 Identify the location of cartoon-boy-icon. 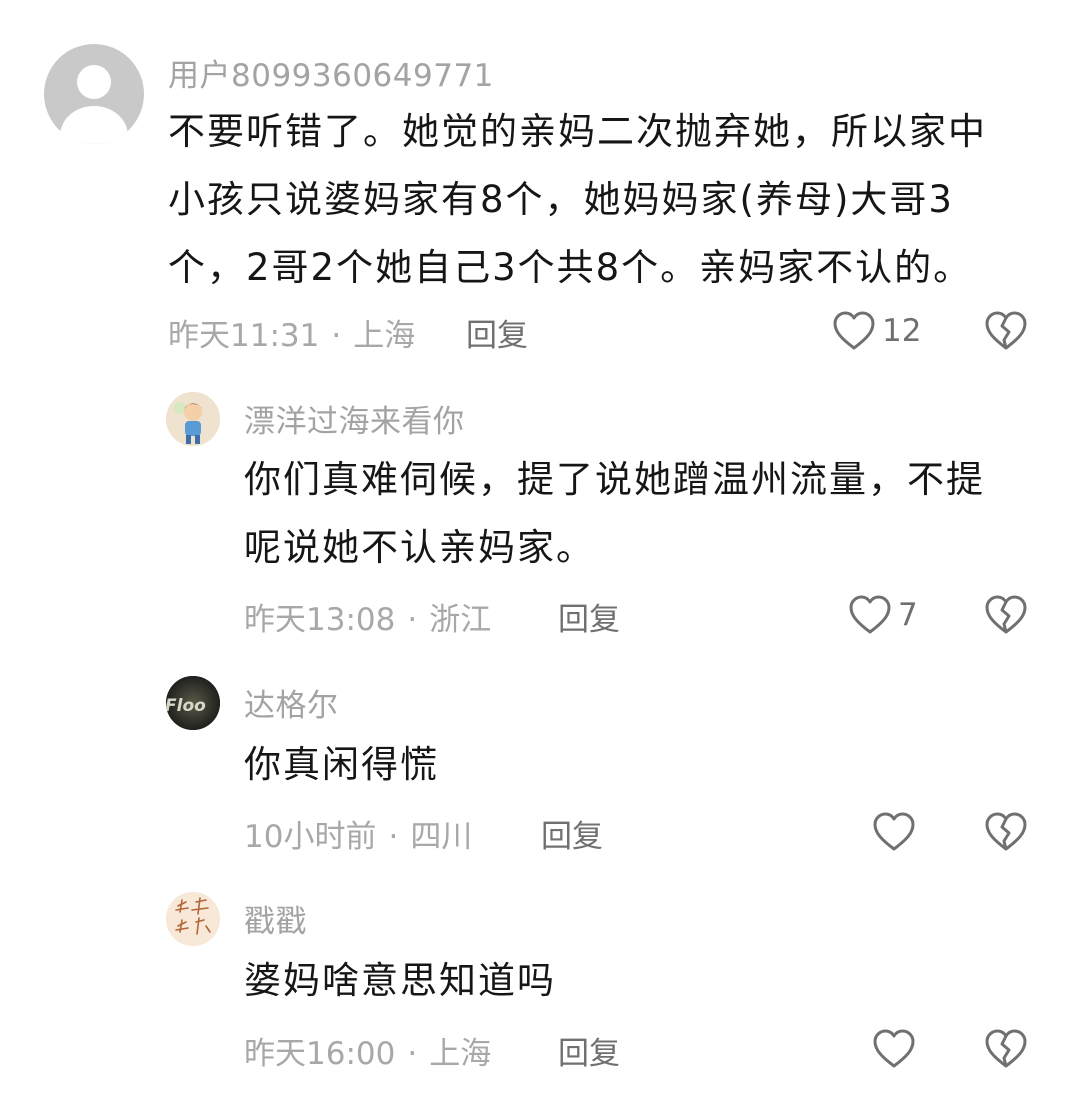
(193, 419).